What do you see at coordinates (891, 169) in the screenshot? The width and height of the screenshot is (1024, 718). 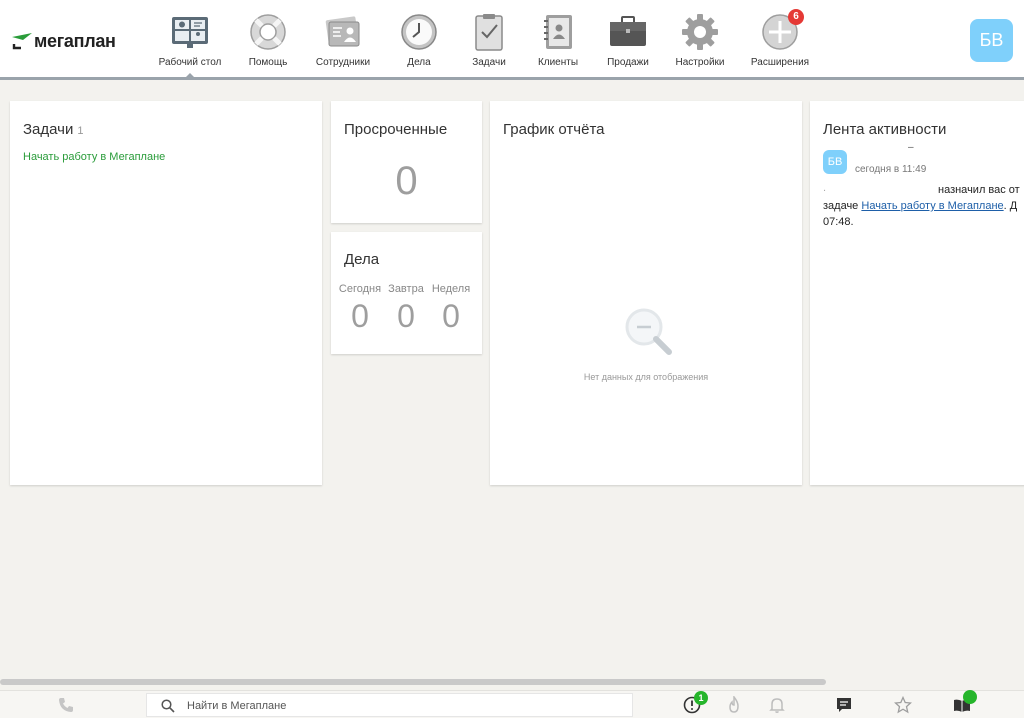 I see `feed-timestamp: сегодня в 11:49` at bounding box center [891, 169].